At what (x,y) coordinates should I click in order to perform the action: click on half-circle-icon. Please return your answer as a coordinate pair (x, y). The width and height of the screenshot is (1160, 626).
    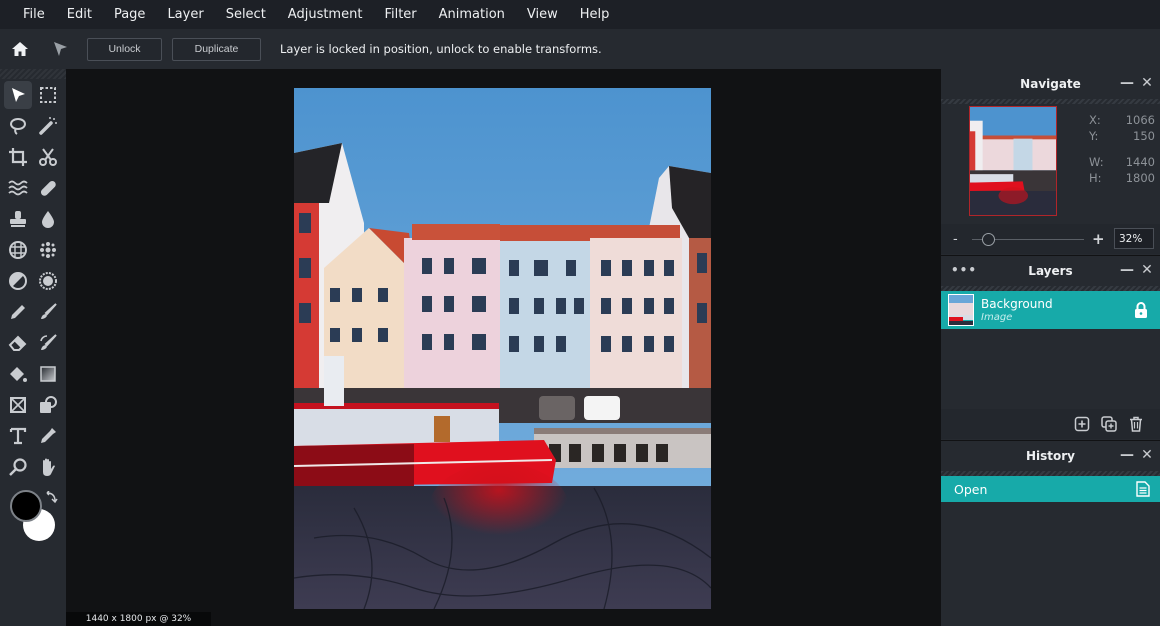
    Looking at the image, I should click on (18, 281).